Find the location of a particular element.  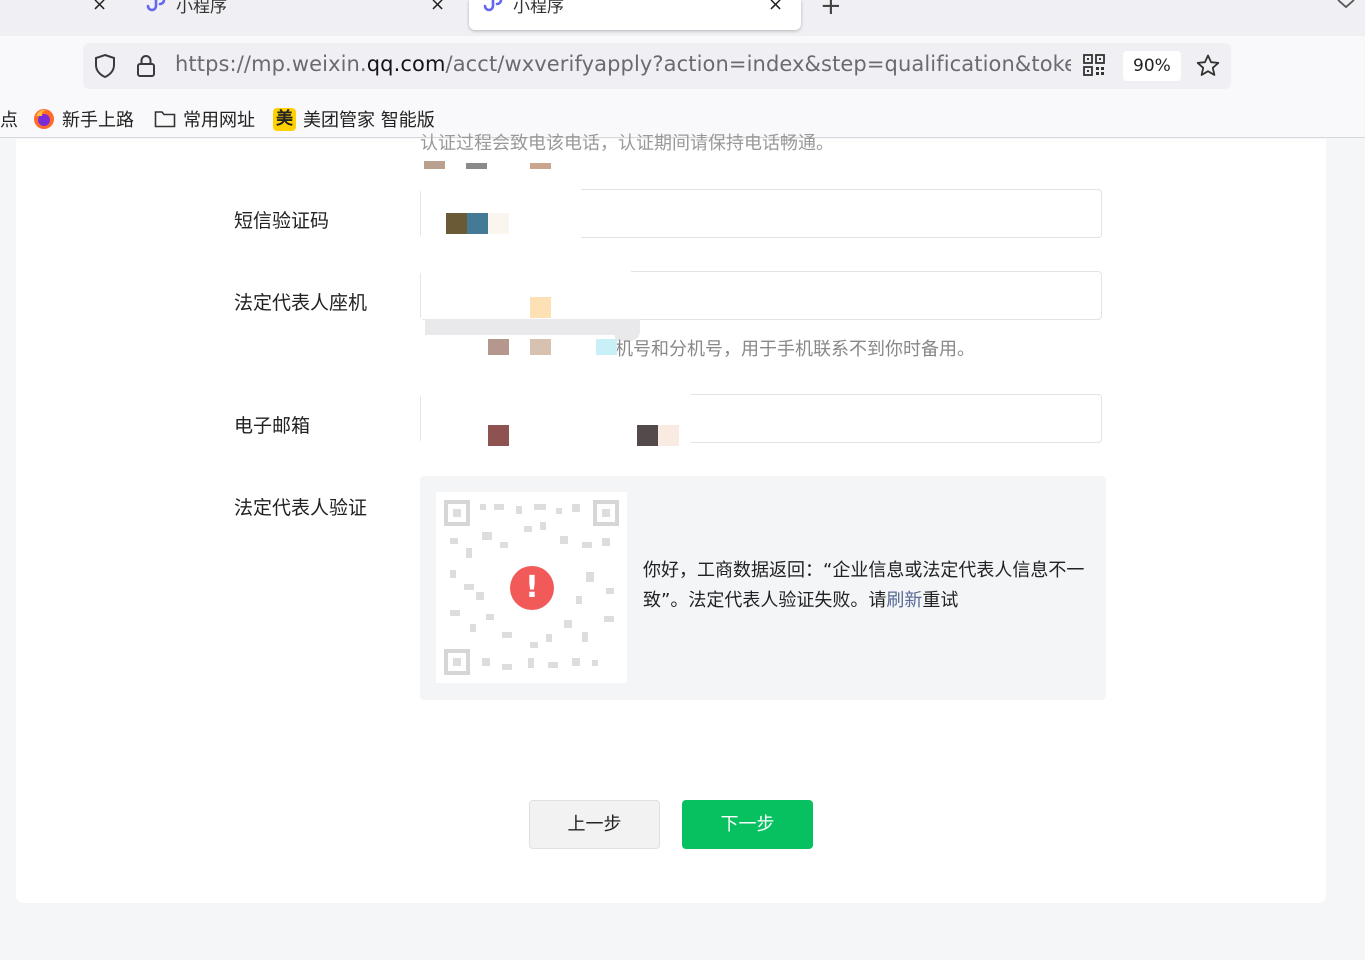

tab-strip: × 小程序 × 小程序 × + is located at coordinates (682, 18).